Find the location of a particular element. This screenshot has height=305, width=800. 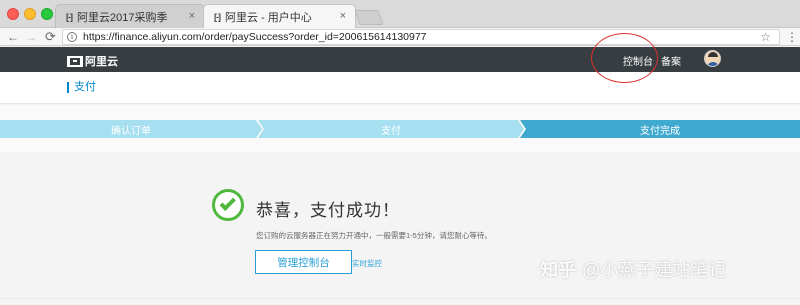

bookmark-star-icon: ☆ is located at coordinates (765, 37).